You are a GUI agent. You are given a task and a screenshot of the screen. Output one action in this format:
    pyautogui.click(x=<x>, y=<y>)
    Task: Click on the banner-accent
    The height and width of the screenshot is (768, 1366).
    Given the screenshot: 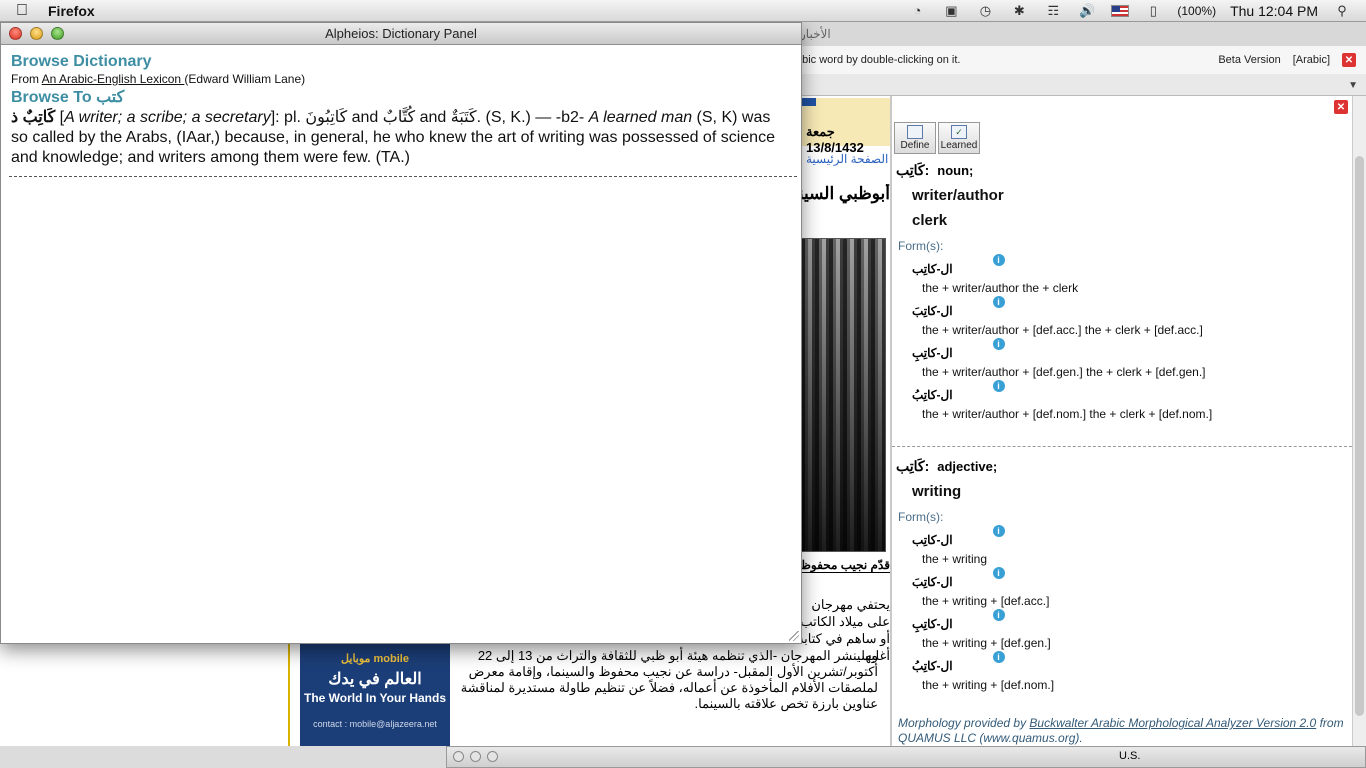 What is the action you would take?
    pyautogui.click(x=808, y=102)
    